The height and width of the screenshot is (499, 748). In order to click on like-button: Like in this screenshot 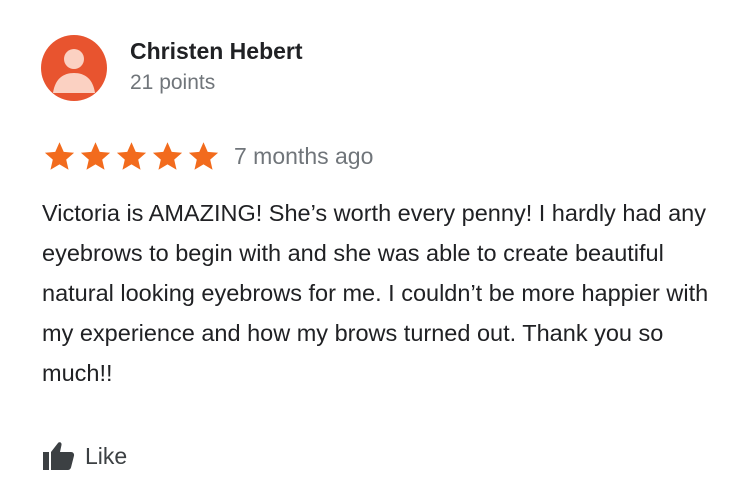, I will do `click(84, 456)`.